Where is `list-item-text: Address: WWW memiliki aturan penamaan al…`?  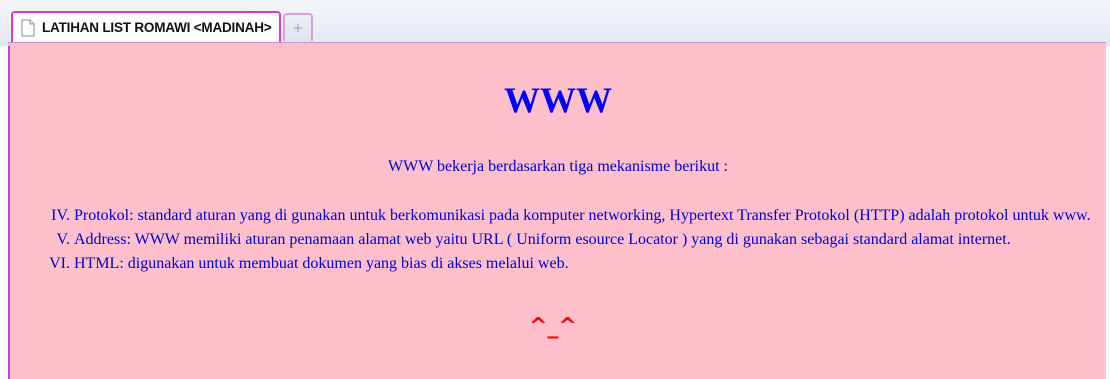 list-item-text: Address: WWW memiliki aturan penamaan al… is located at coordinates (542, 239).